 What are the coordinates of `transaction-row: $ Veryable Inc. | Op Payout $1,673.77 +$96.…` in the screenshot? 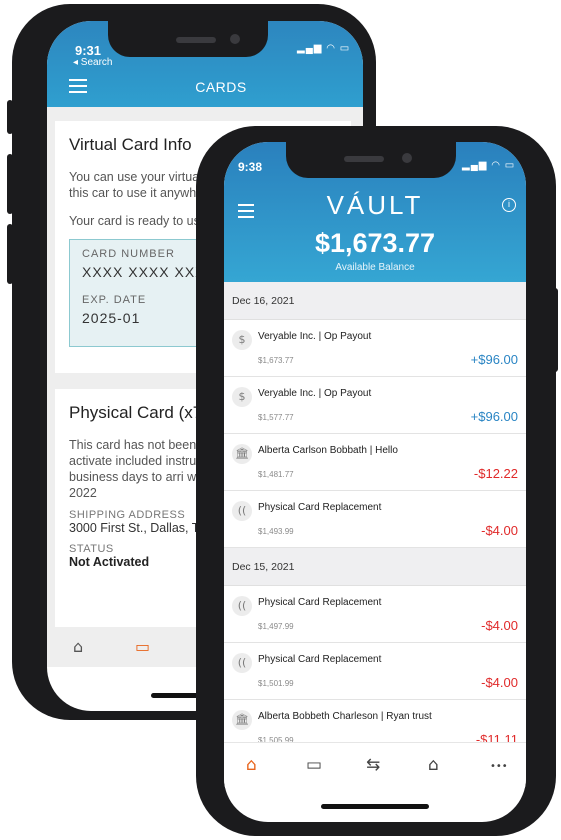 It's located at (375, 348).